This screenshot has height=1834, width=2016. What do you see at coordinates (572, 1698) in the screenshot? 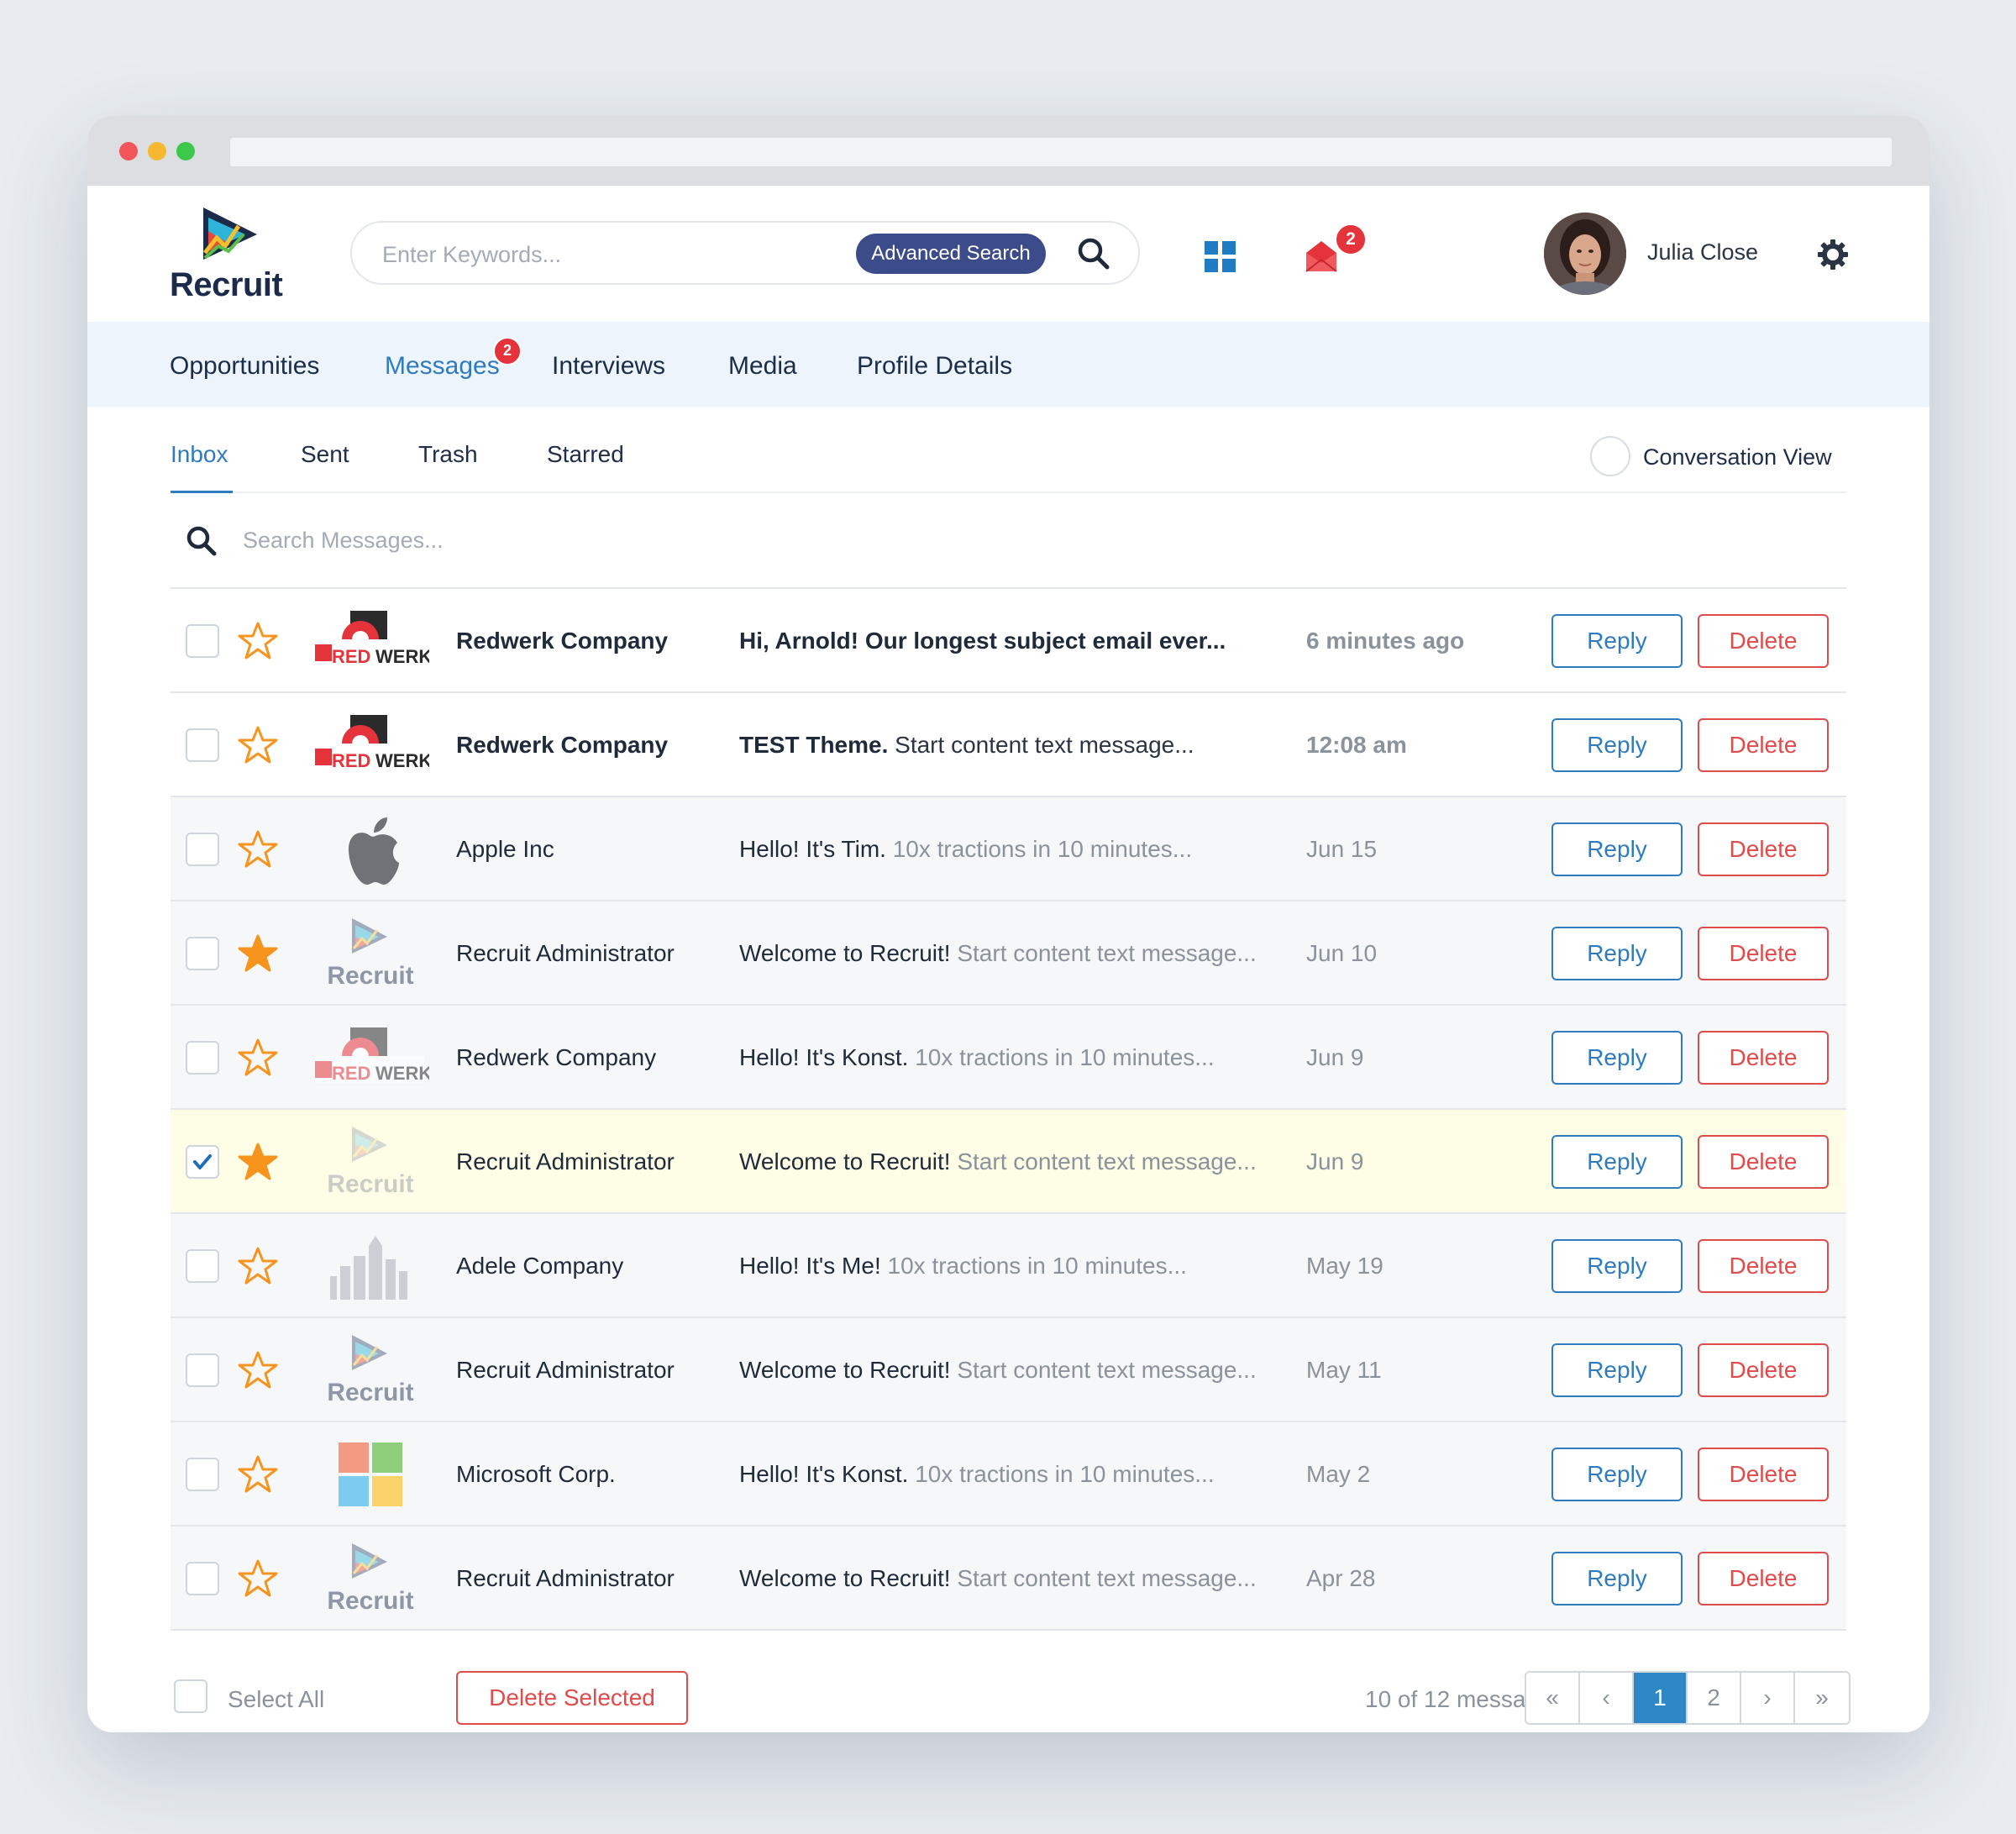
I see `delete-selected-button: Delete Selected` at bounding box center [572, 1698].